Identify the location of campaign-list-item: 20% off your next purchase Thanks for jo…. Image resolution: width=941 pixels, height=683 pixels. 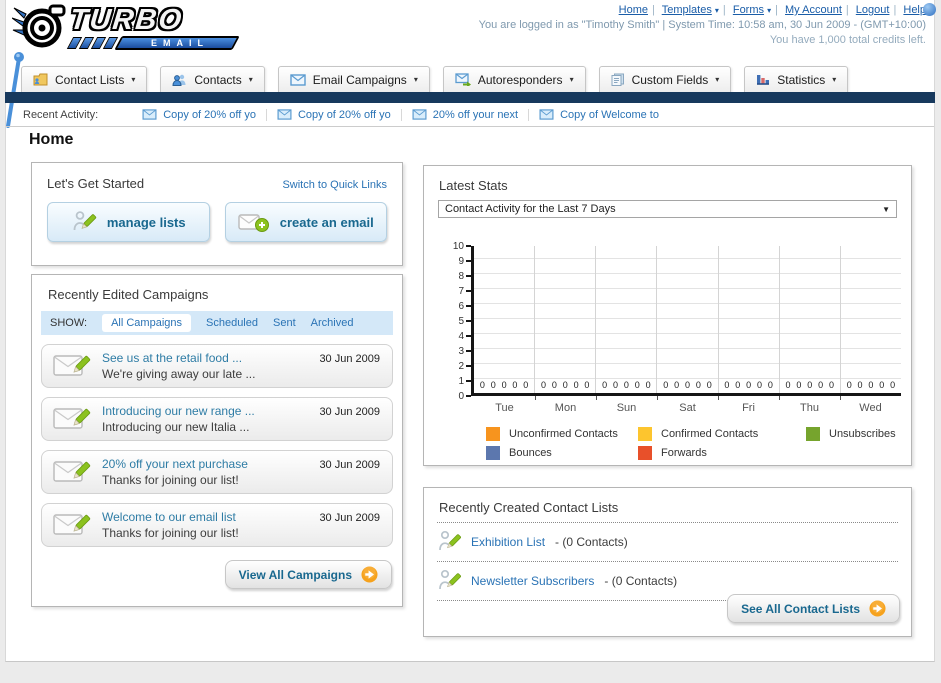
(217, 472).